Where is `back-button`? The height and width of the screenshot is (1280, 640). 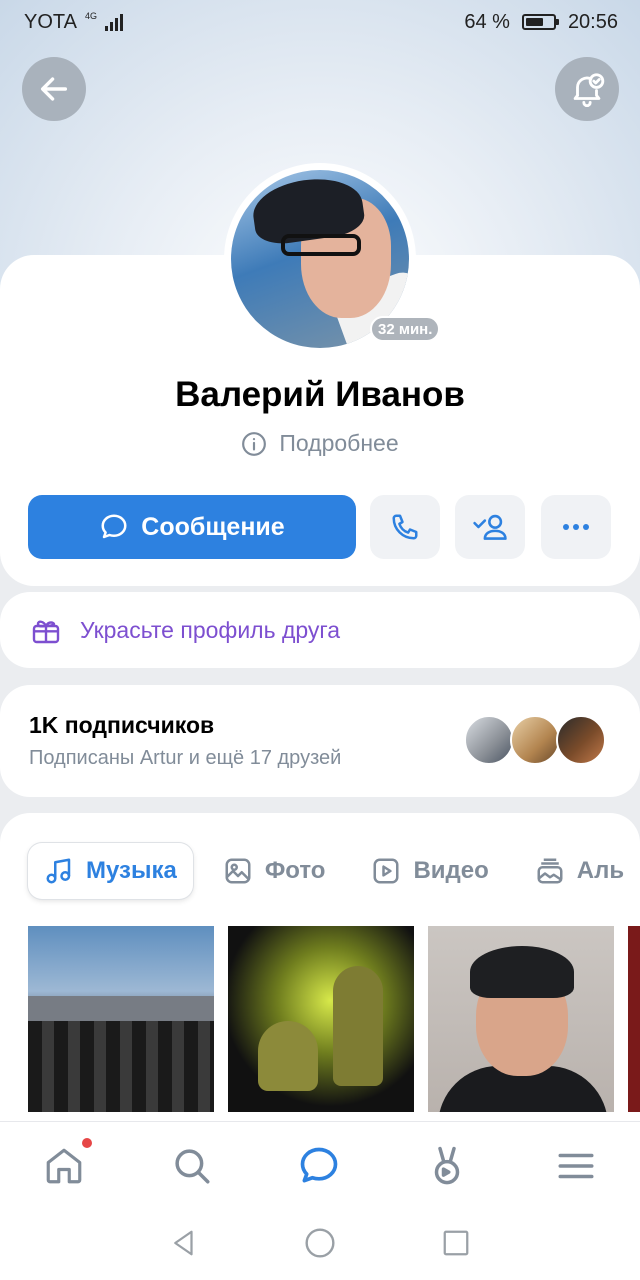
back-button is located at coordinates (54, 89).